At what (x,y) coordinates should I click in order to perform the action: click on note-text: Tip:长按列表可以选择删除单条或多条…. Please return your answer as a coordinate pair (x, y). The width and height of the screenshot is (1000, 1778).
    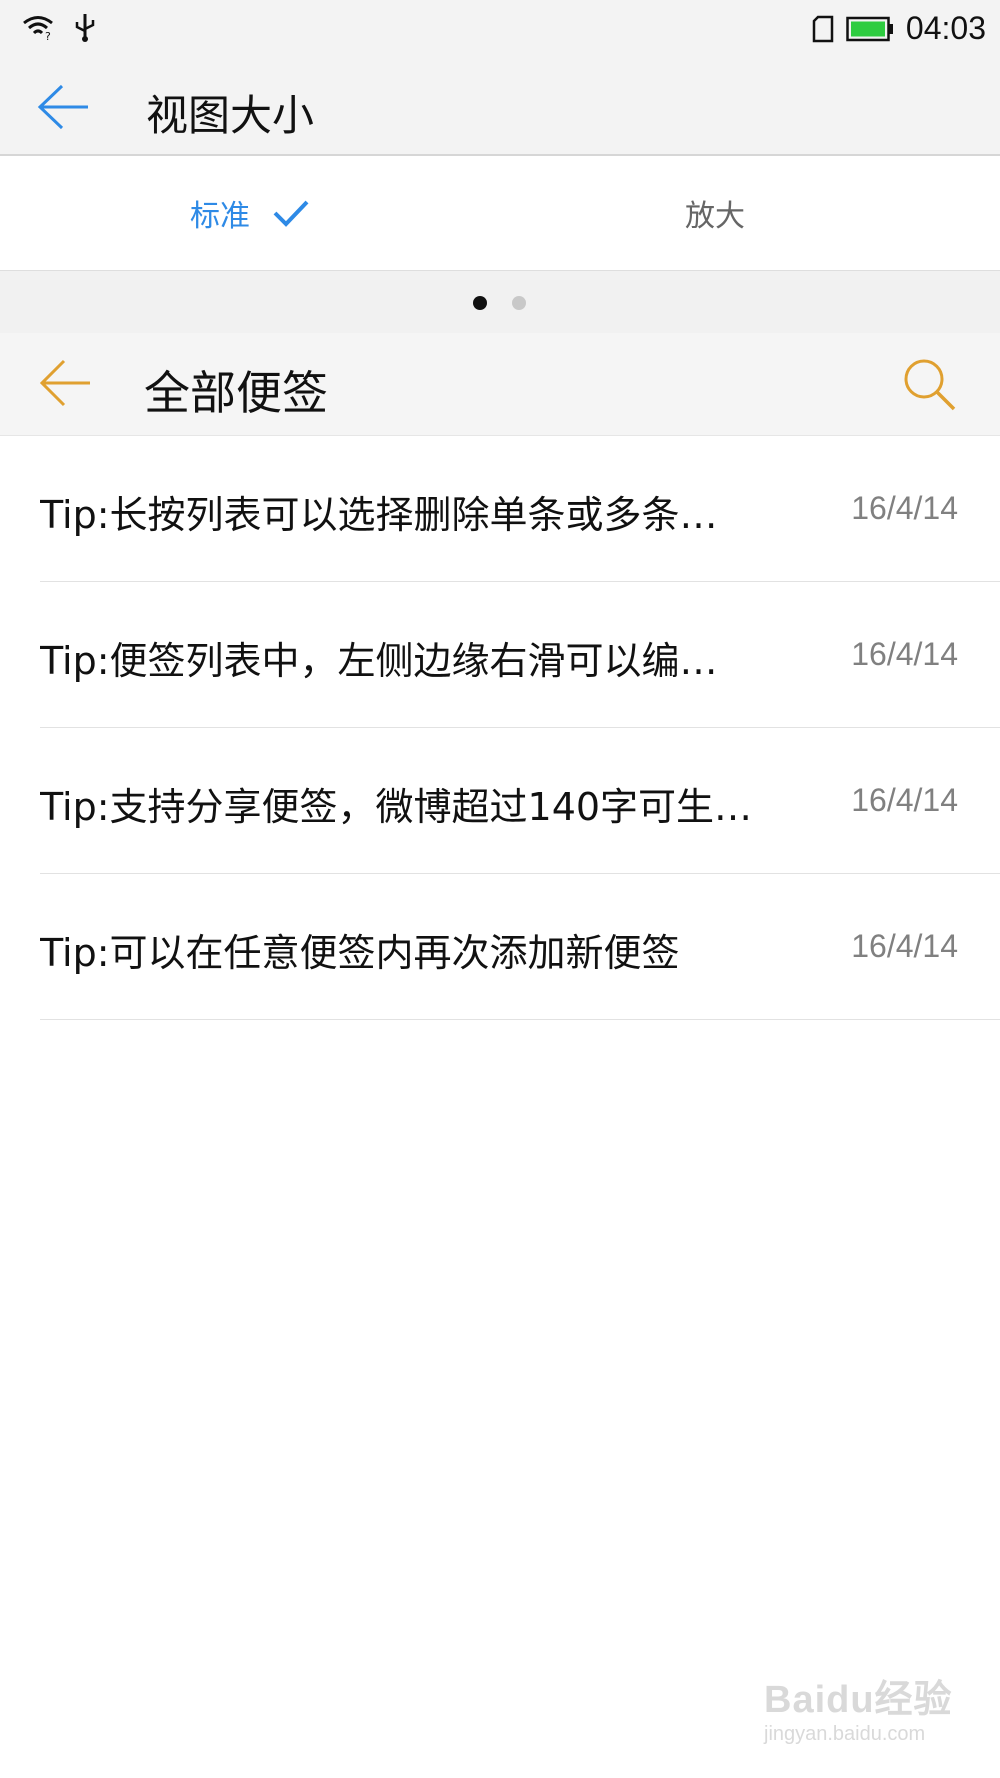
    Looking at the image, I should click on (379, 515).